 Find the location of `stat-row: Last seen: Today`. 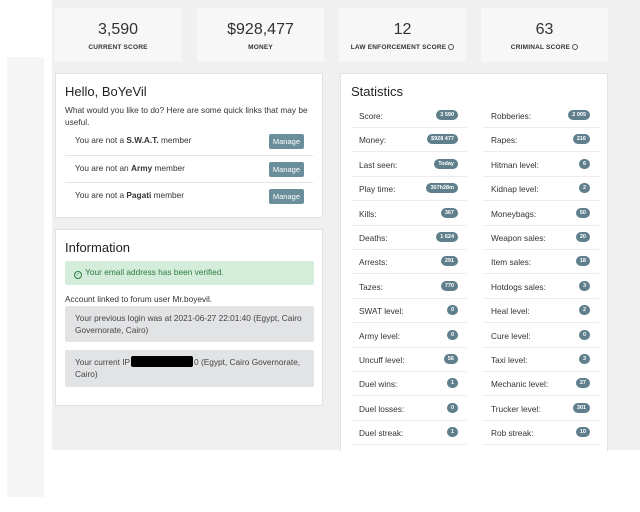

stat-row: Last seen: Today is located at coordinates (409, 165).